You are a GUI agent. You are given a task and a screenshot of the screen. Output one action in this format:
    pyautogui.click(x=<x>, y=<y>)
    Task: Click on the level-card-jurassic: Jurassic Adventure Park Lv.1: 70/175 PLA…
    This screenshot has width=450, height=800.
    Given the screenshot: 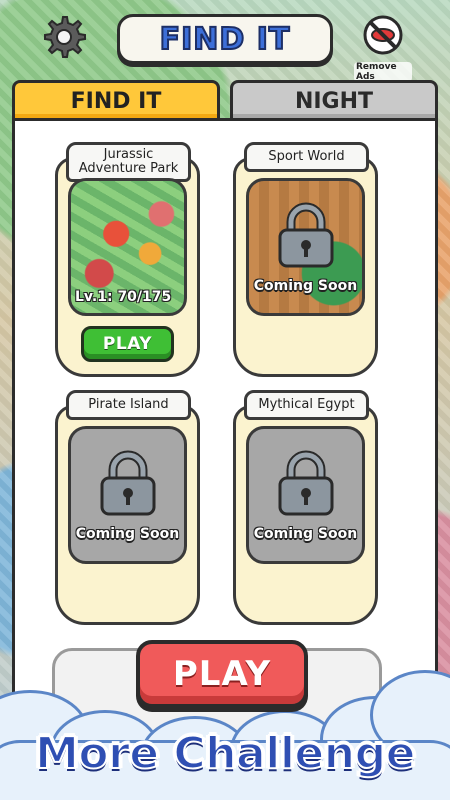 What is the action you would take?
    pyautogui.click(x=127, y=259)
    